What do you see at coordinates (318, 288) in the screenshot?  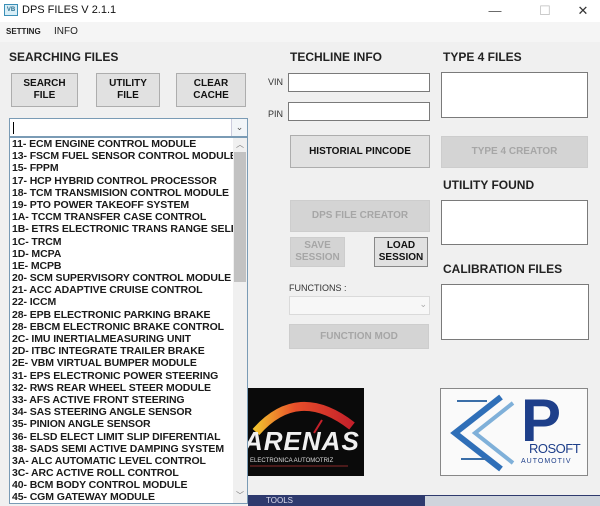 I see `functions-label: FUNCTIONS :` at bounding box center [318, 288].